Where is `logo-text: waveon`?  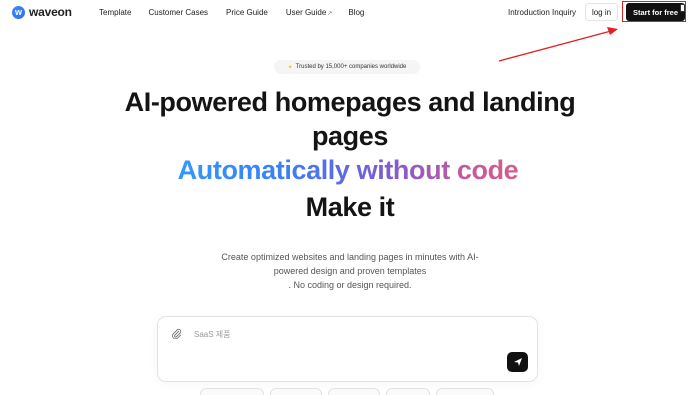 logo-text: waveon is located at coordinates (50, 12).